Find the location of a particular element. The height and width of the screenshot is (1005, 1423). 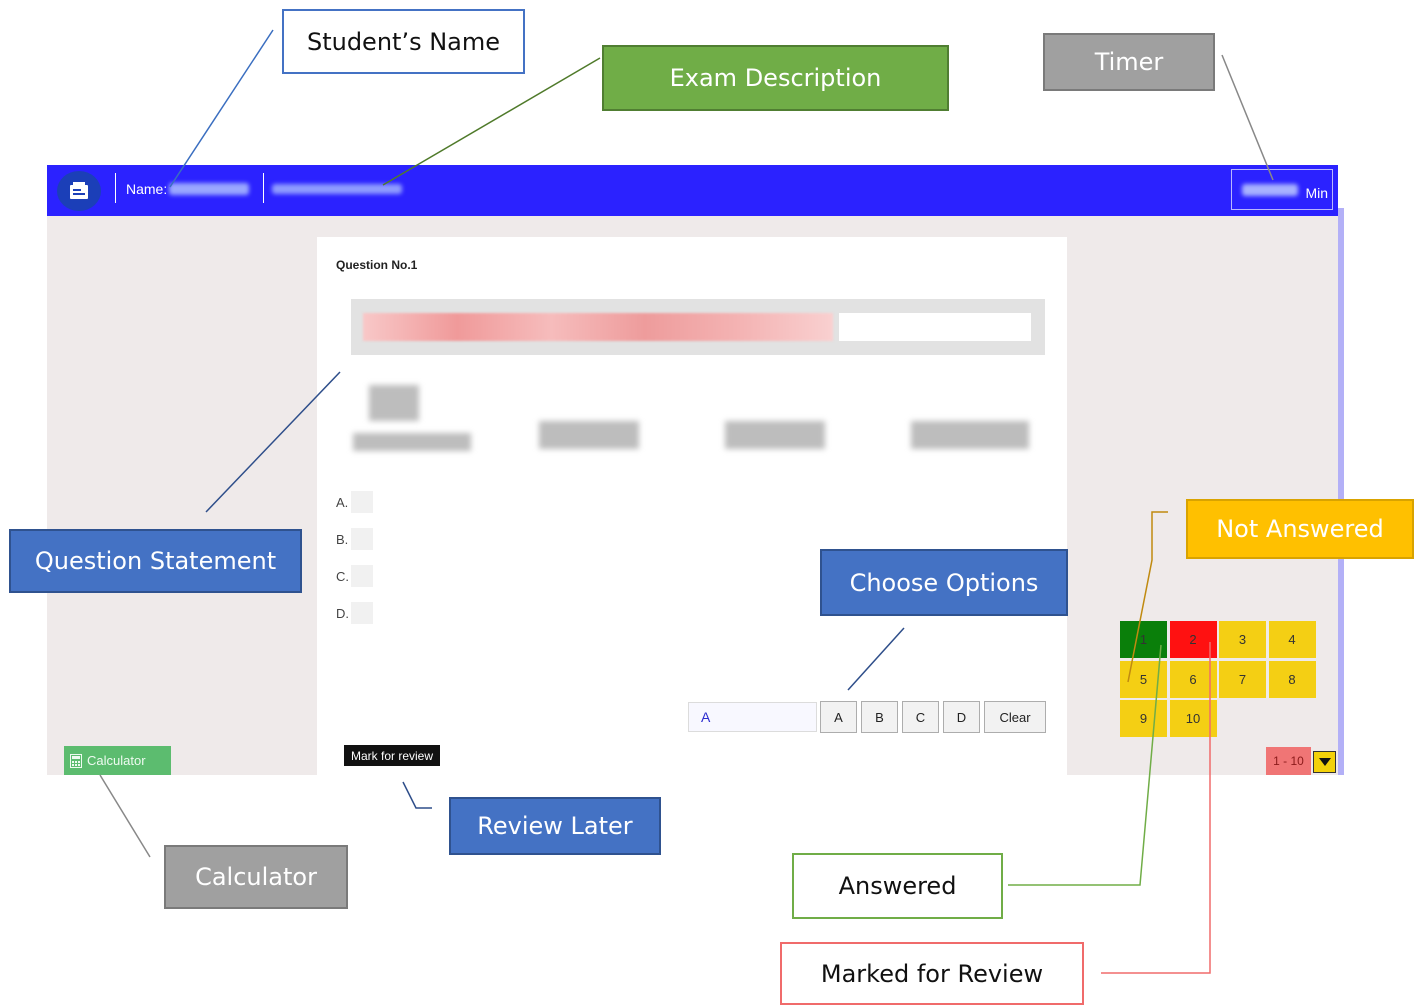

callout-review-later: Review Later is located at coordinates (555, 826).